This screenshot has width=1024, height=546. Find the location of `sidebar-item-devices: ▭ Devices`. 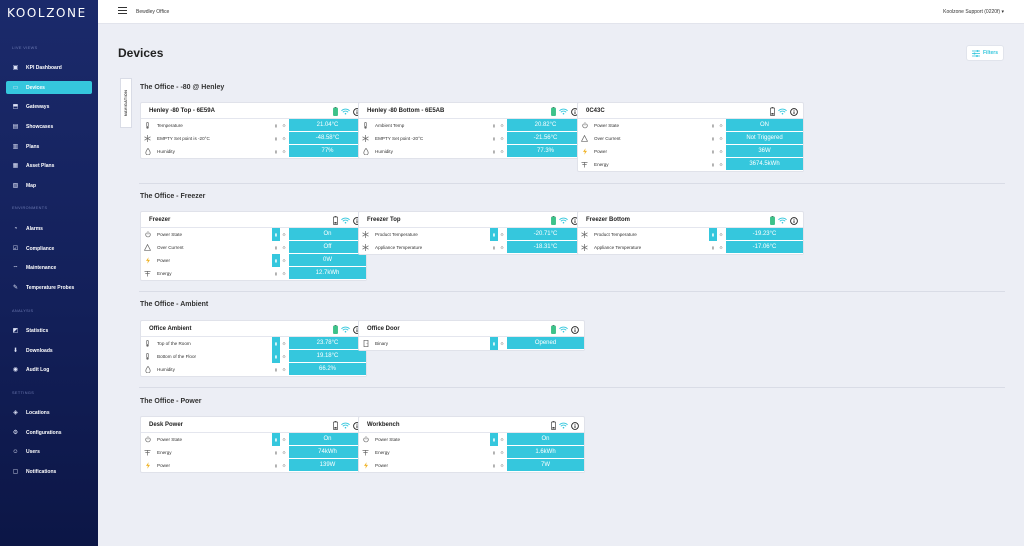

sidebar-item-devices: ▭ Devices is located at coordinates (49, 87).